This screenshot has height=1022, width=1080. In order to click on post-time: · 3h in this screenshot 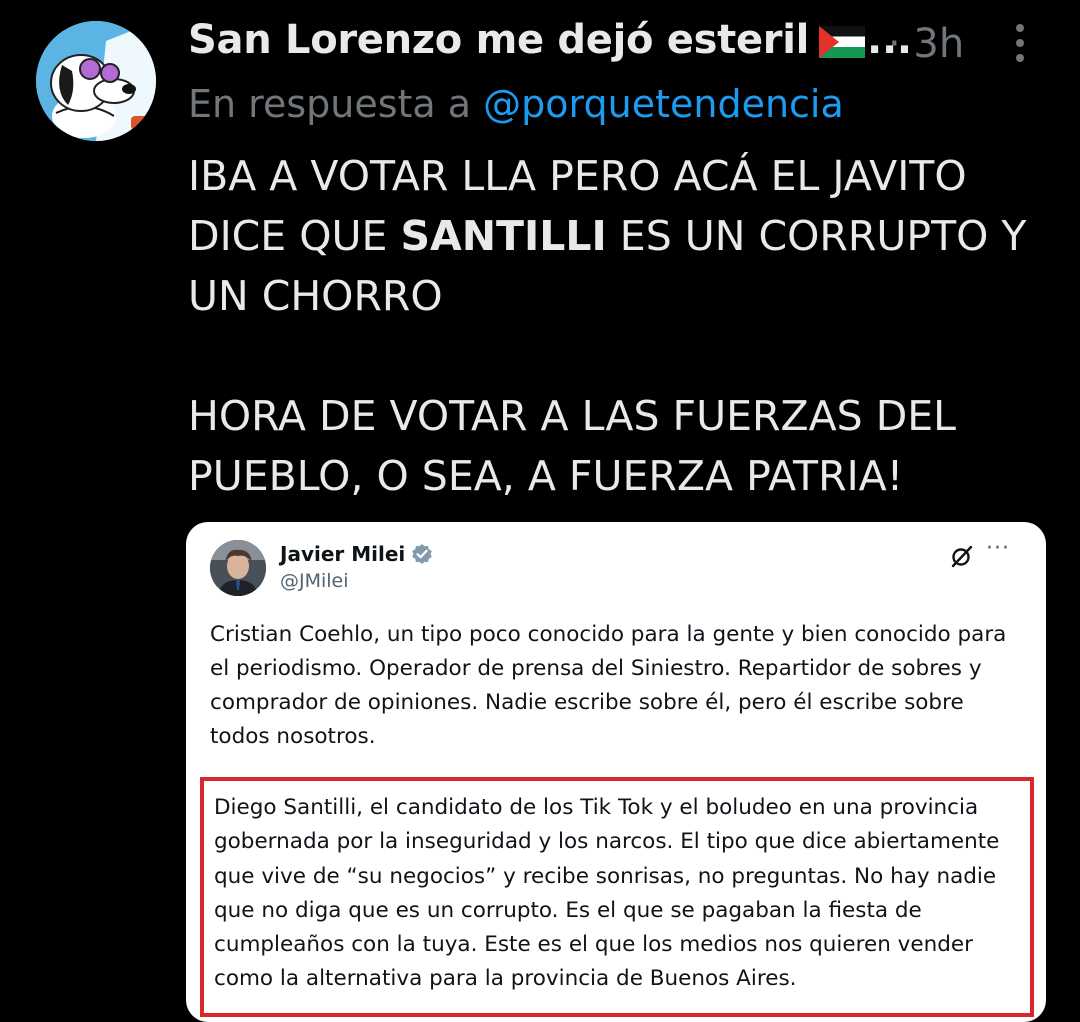, I will do `click(926, 44)`.